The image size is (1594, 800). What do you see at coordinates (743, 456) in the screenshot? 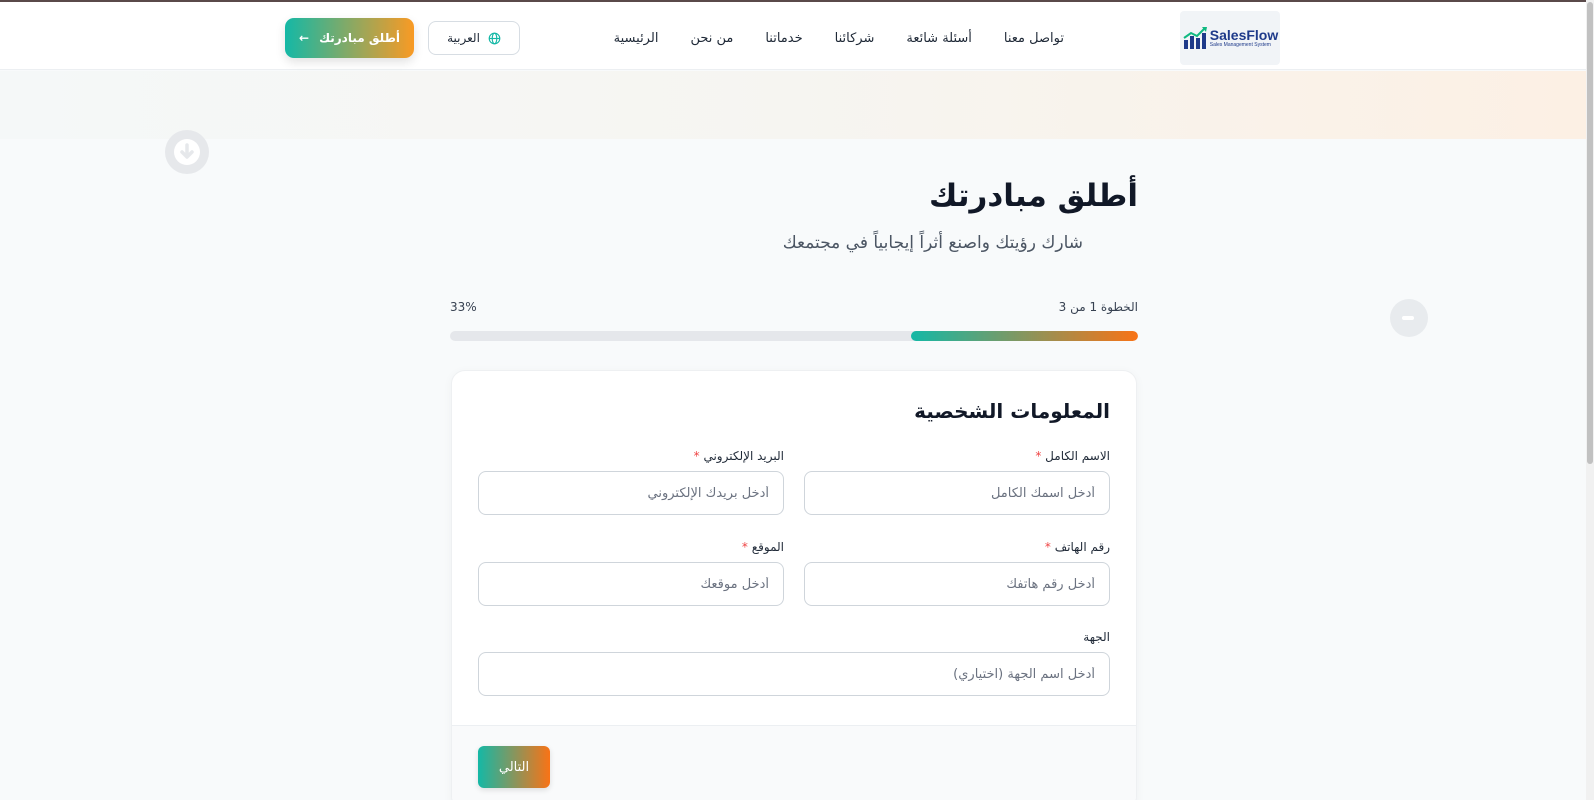
I see `email-label-text: البريد الإلكتروني` at bounding box center [743, 456].